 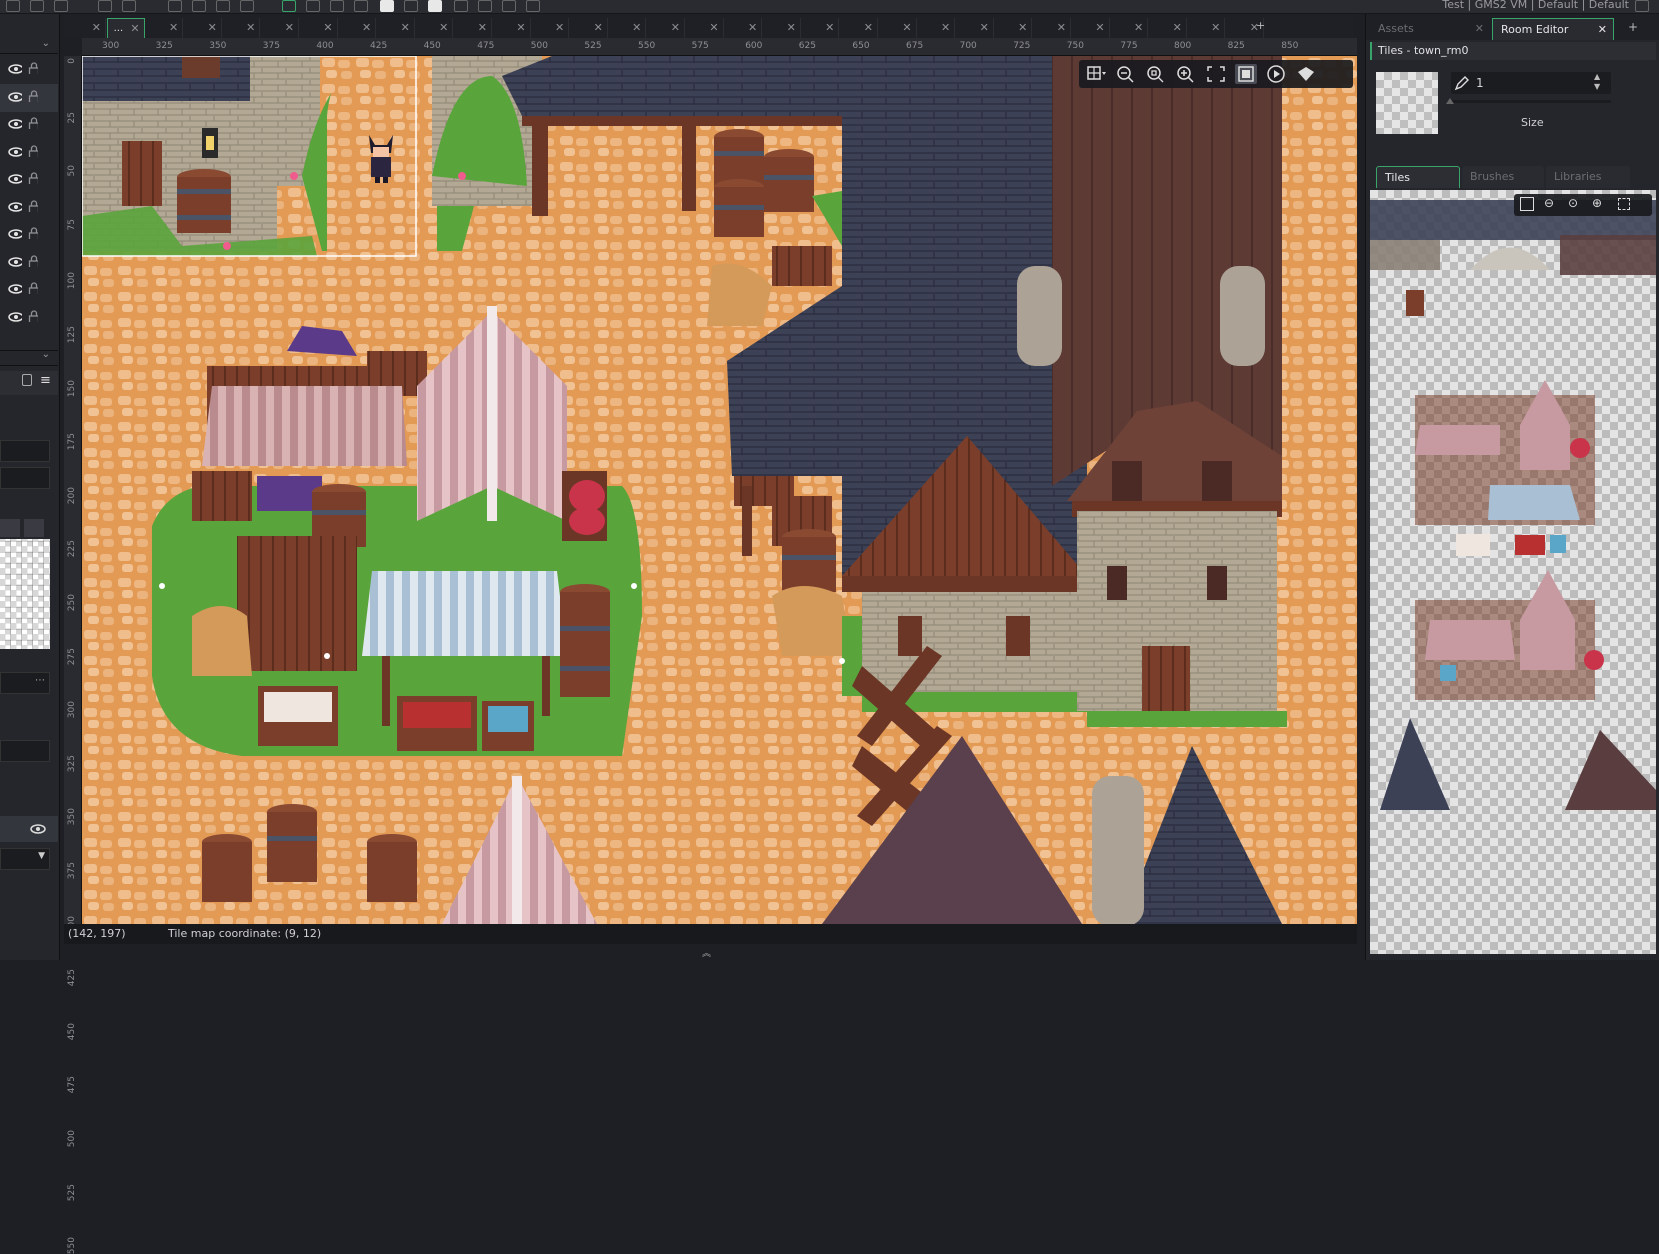 I want to click on color-swatch-icon, so click(x=435, y=6).